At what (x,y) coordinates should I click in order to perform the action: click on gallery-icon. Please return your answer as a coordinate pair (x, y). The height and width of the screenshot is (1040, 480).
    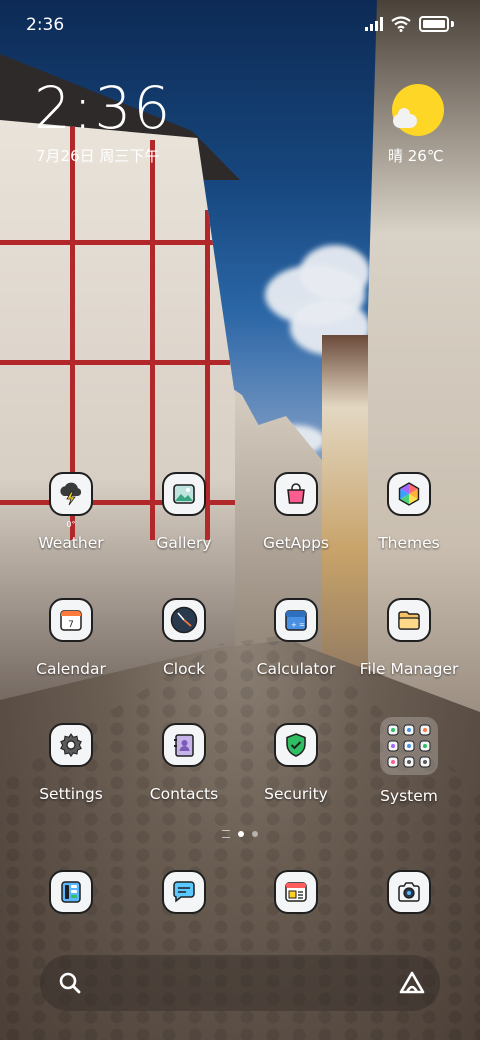
    Looking at the image, I should click on (184, 494).